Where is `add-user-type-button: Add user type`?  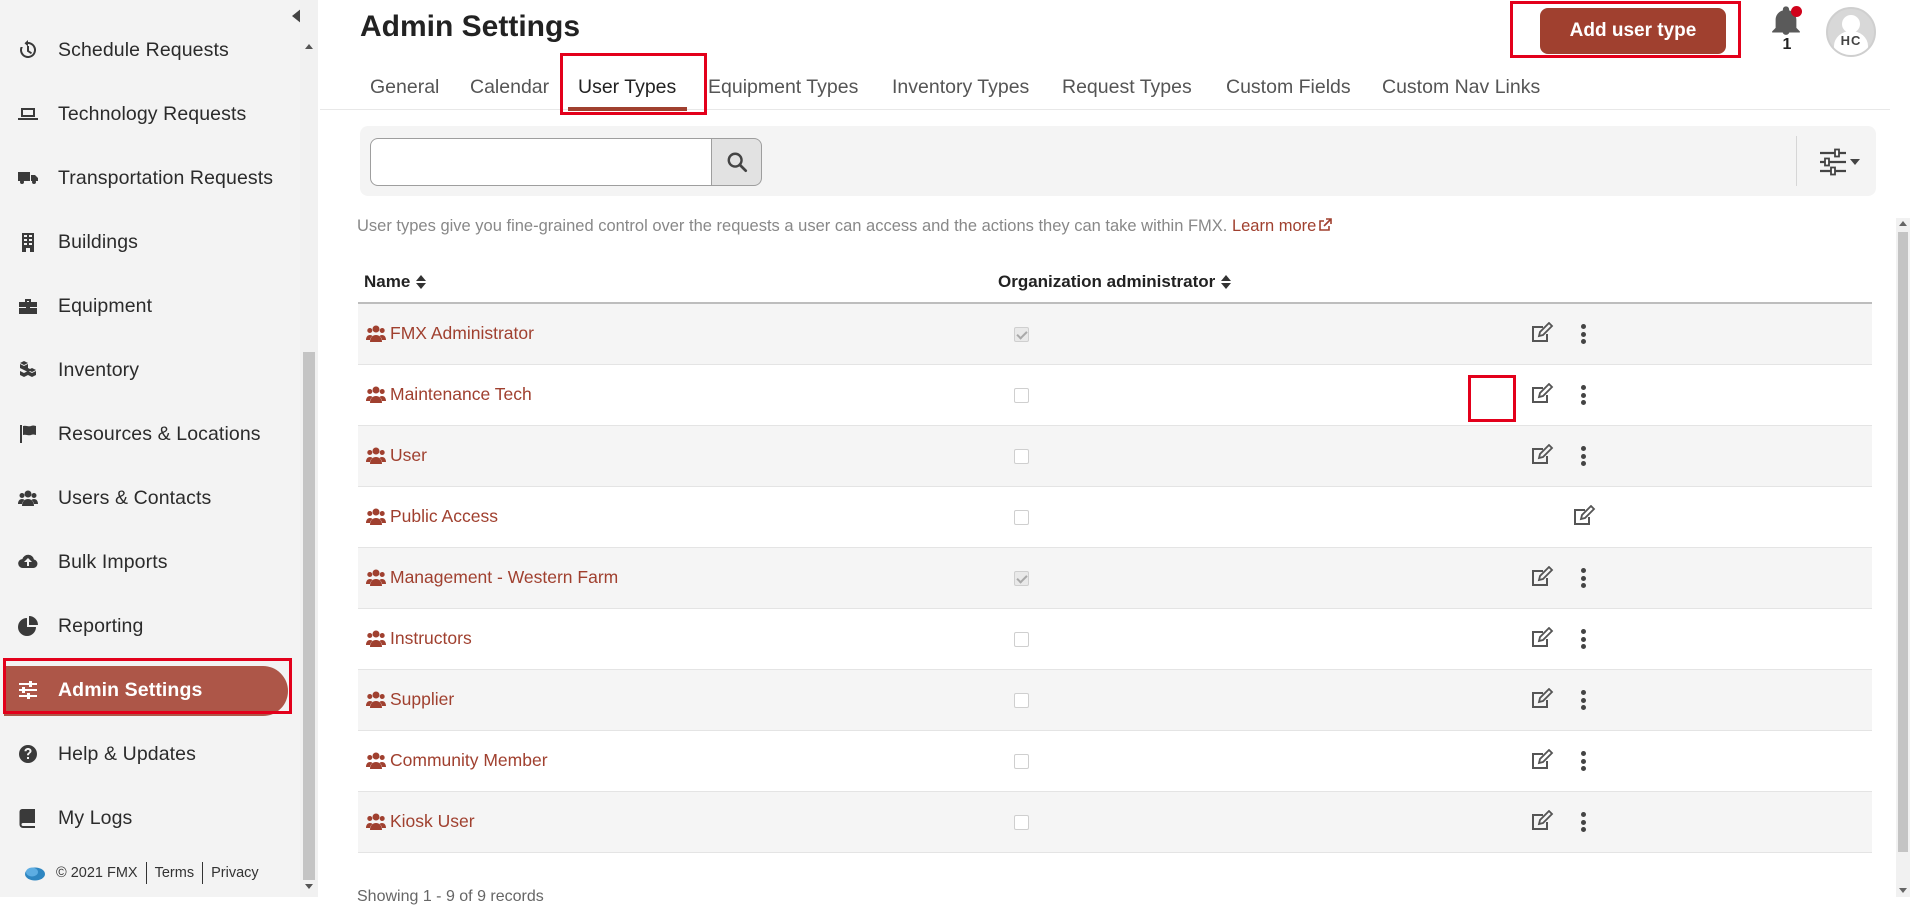 add-user-type-button: Add user type is located at coordinates (1633, 31).